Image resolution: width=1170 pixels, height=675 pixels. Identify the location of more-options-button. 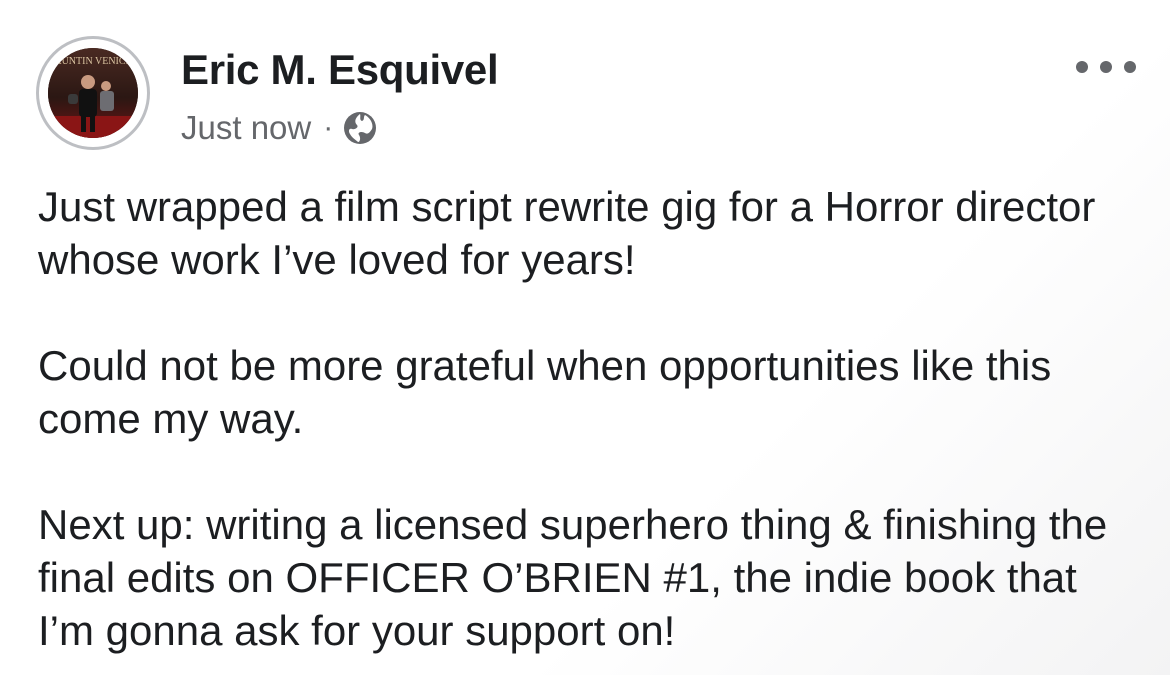
(1106, 67).